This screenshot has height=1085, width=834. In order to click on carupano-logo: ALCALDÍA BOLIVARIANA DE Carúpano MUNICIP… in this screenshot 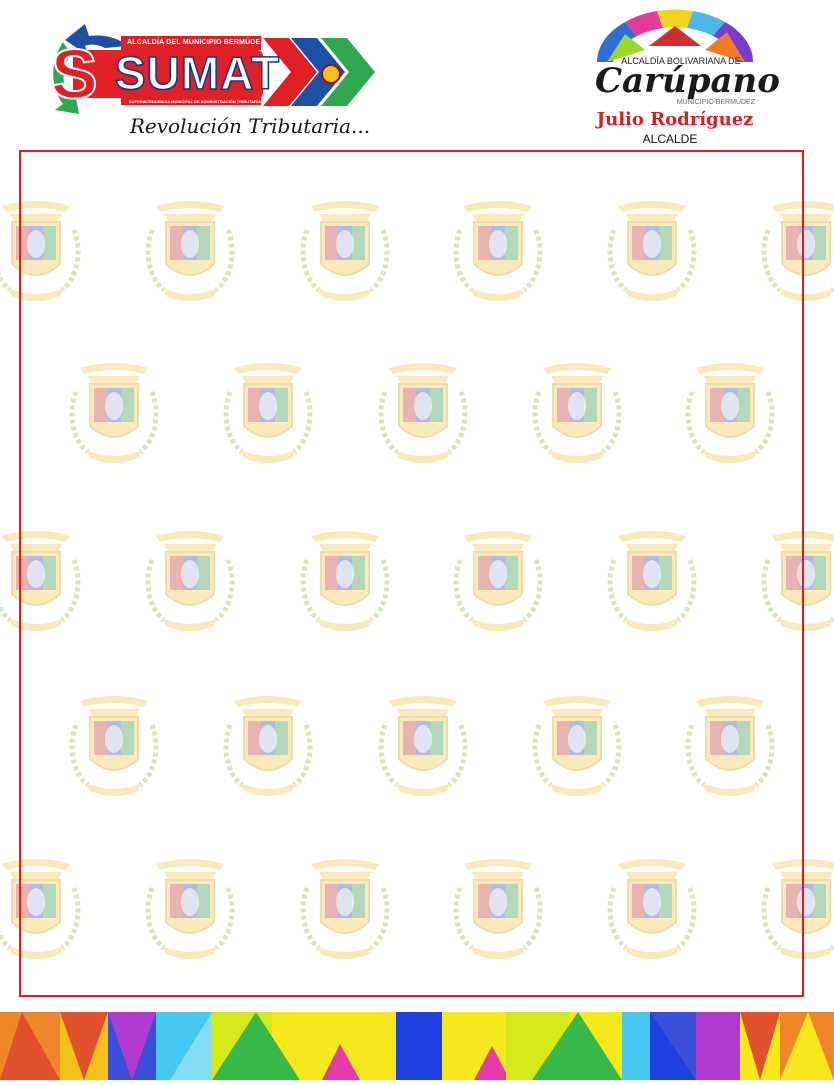, I will do `click(682, 76)`.